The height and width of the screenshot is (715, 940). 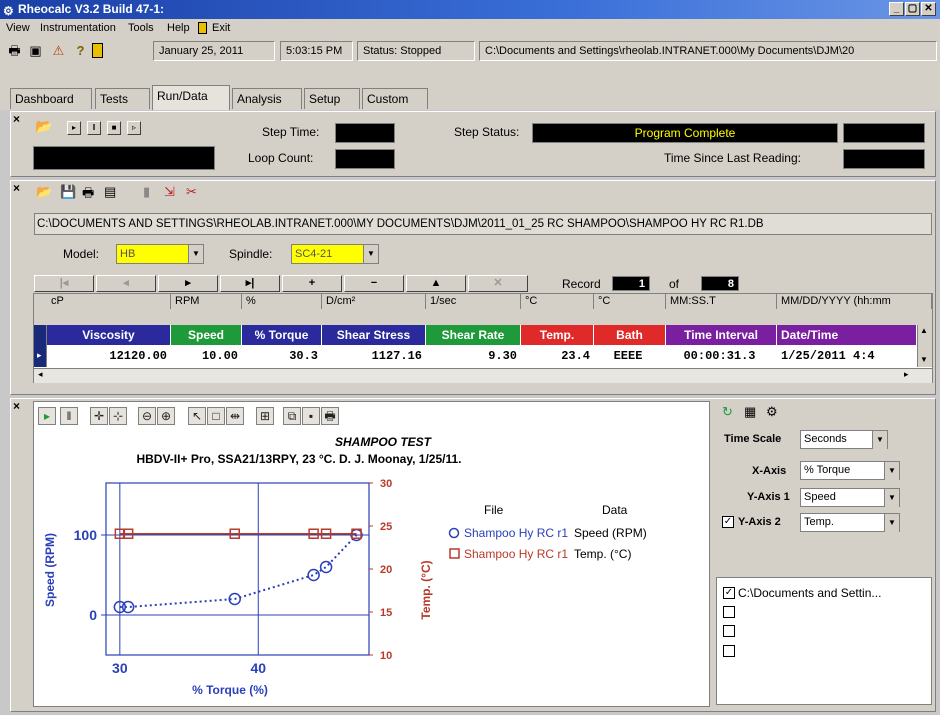 I want to click on horizontal-scrollbar, so click(x=483, y=375).